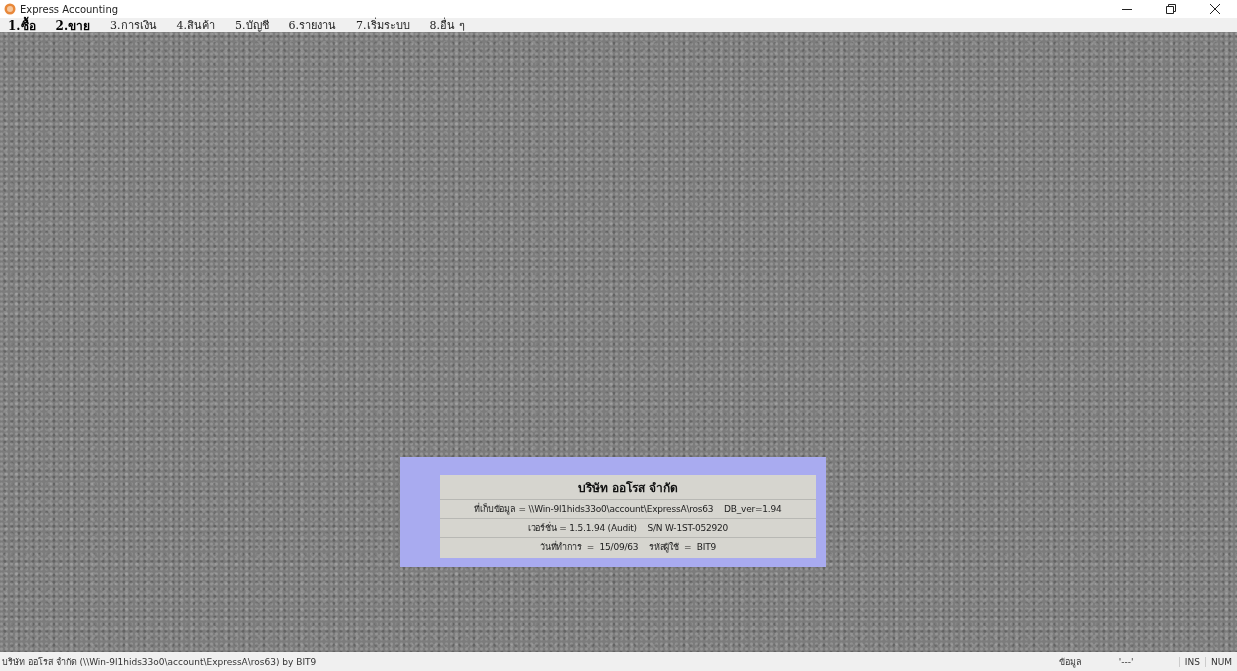 The image size is (1237, 671). Describe the element at coordinates (22, 25) in the screenshot. I see `menu-item: 1.ซื้อ` at that location.